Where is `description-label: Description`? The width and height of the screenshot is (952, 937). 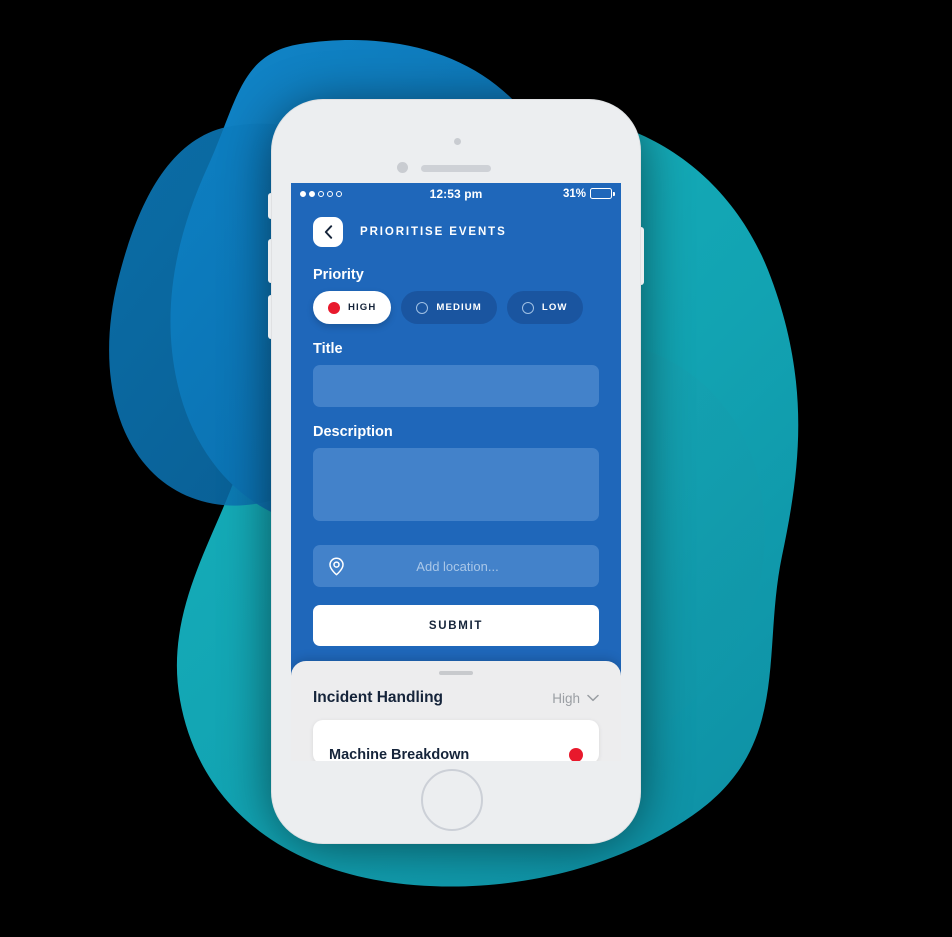
description-label: Description is located at coordinates (353, 432).